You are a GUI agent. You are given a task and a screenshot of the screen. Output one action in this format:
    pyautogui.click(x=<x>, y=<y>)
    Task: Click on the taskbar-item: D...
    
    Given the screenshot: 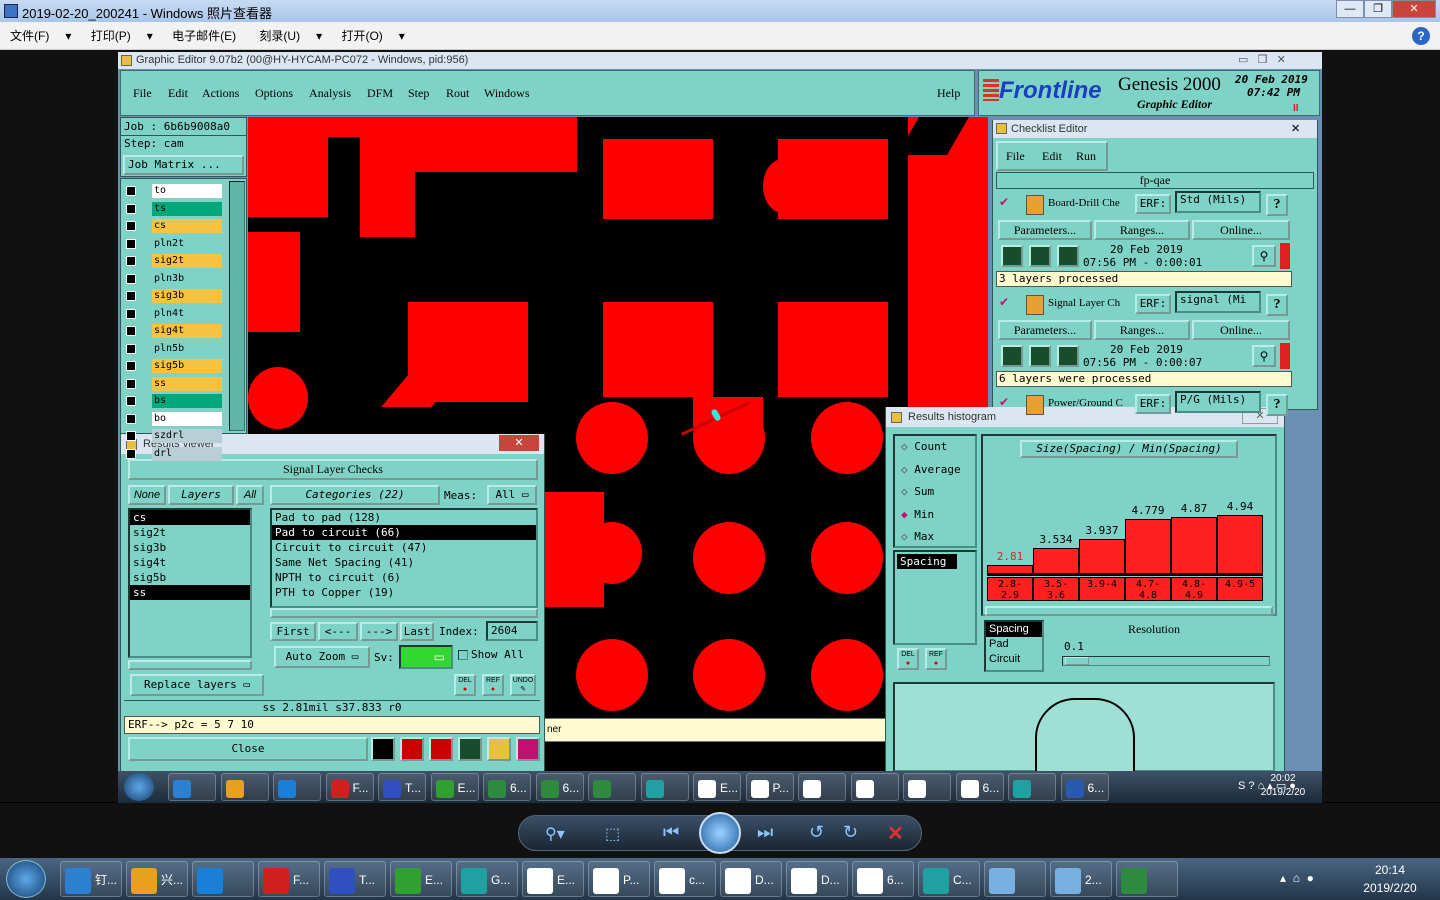 What is the action you would take?
    pyautogui.click(x=751, y=879)
    